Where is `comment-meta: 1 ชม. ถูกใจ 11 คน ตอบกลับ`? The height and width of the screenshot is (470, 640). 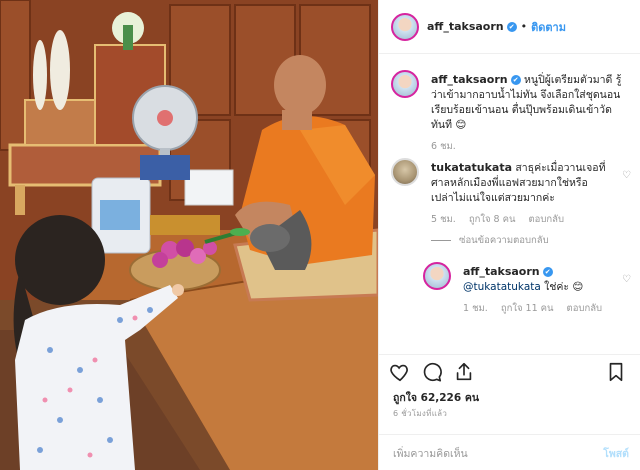
comment-meta: 1 ชม. ถูกใจ 11 คน ตอบกลับ is located at coordinates (538, 308).